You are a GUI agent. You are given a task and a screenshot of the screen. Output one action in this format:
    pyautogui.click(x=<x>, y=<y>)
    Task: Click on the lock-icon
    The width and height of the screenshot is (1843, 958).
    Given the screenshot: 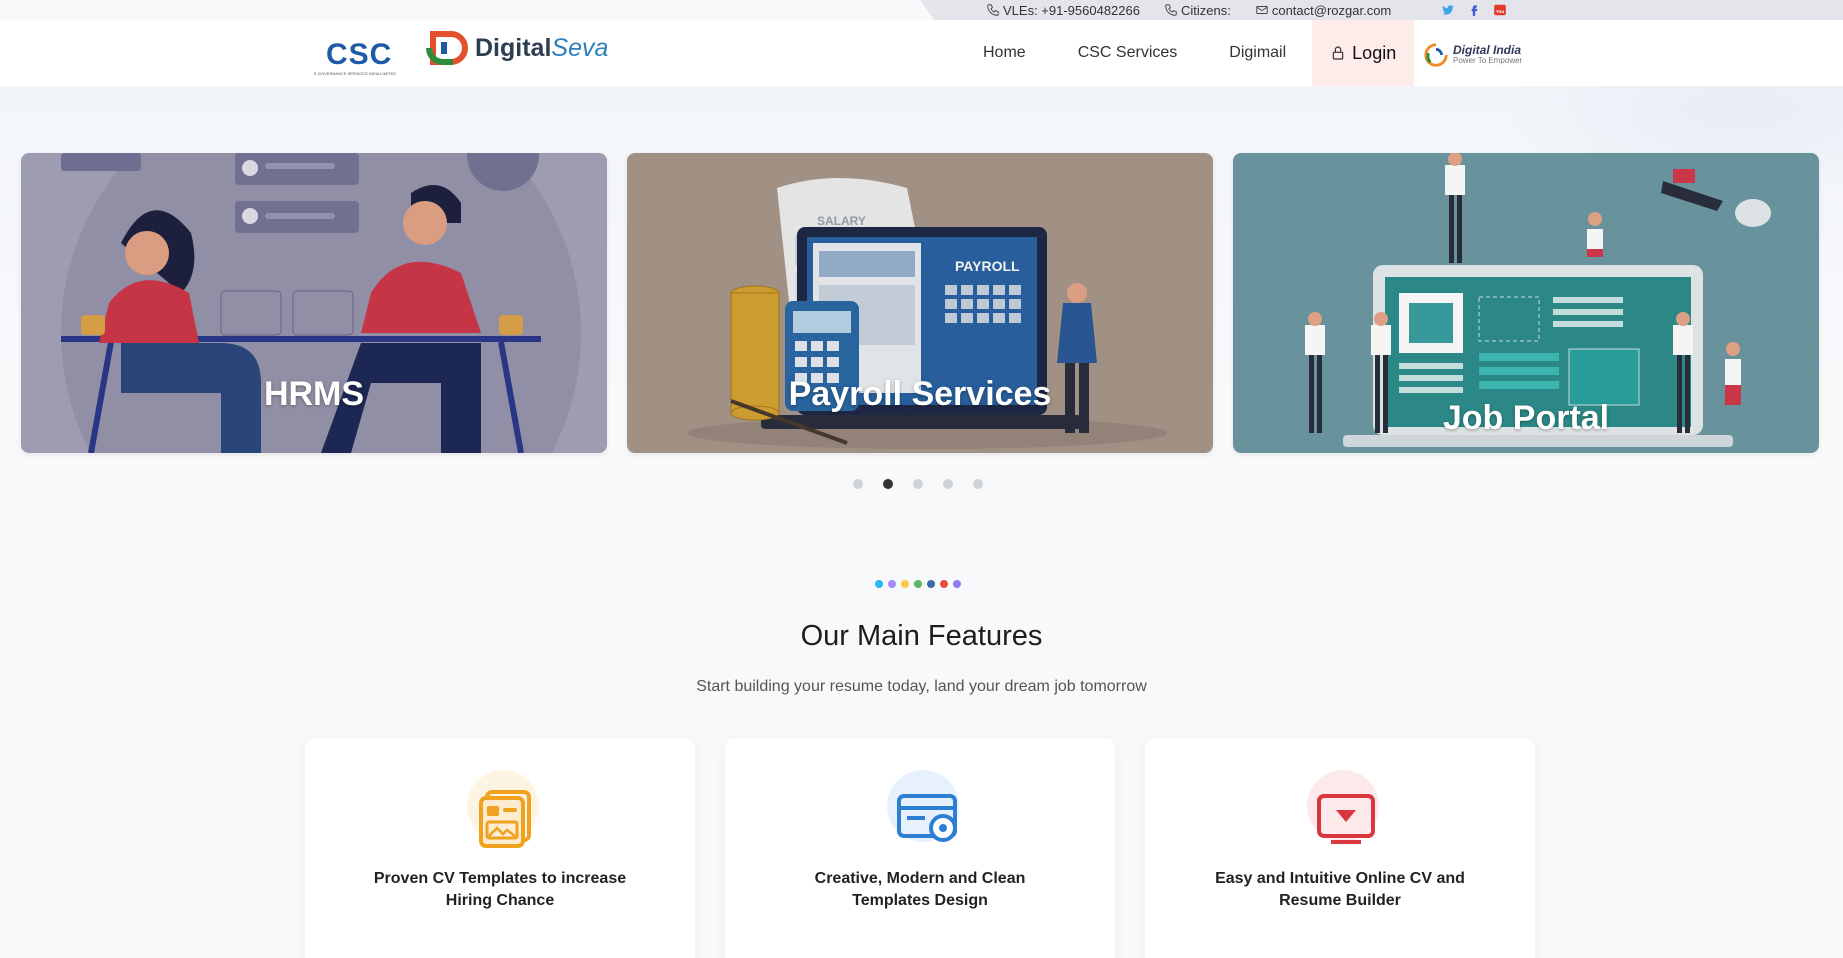 What is the action you would take?
    pyautogui.click(x=1338, y=53)
    